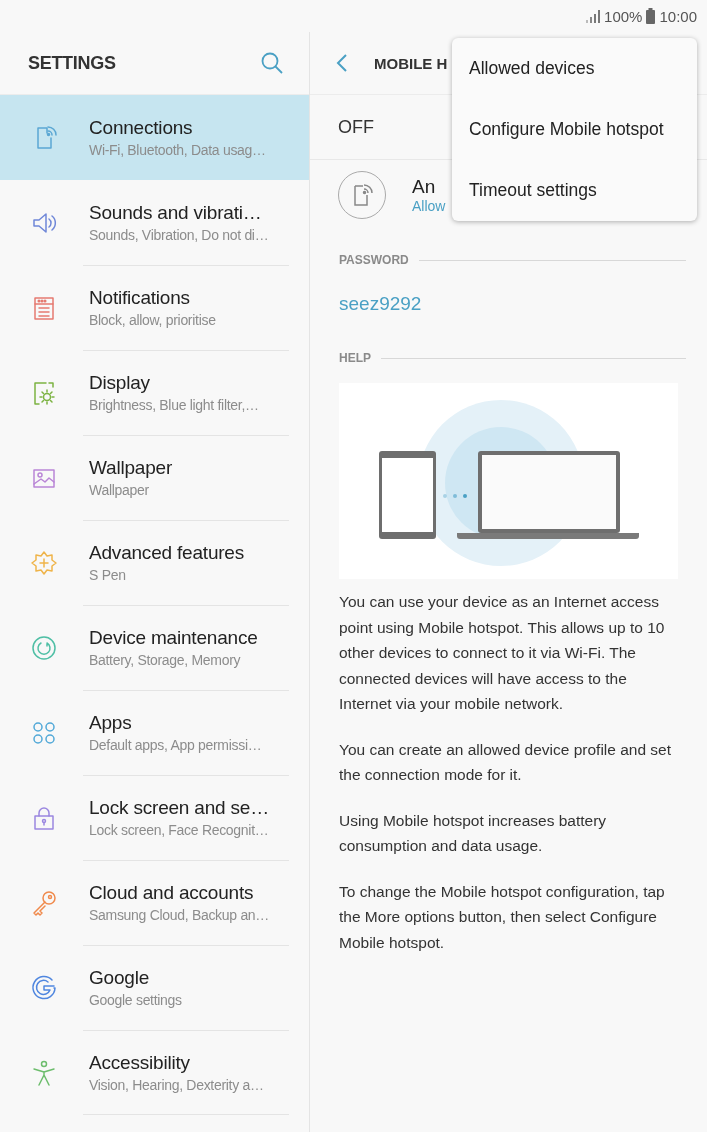 The width and height of the screenshot is (707, 1132). Describe the element at coordinates (131, 468) in the screenshot. I see `item-title: Wallpaper` at that location.